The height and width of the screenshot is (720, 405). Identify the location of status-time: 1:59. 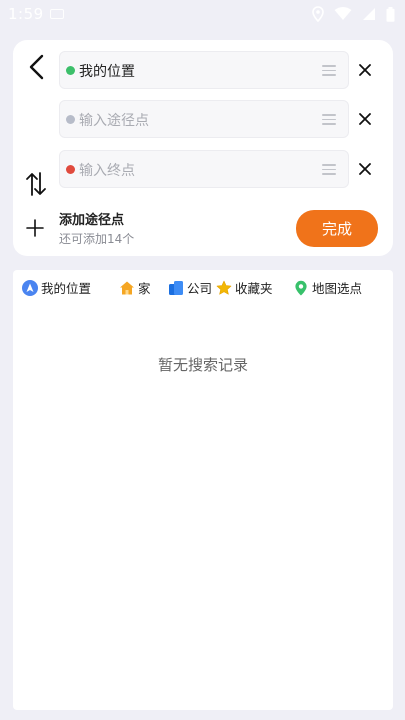
(26, 14).